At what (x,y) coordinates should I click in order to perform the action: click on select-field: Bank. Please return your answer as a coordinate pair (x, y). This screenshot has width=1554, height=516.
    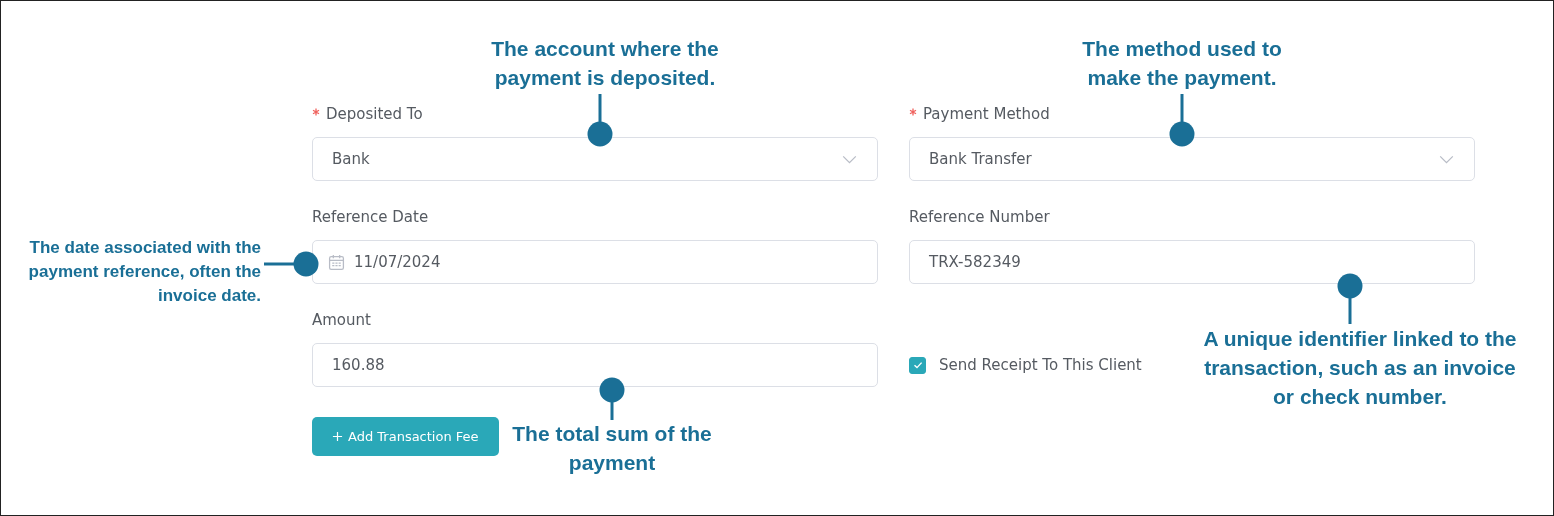
    Looking at the image, I should click on (595, 159).